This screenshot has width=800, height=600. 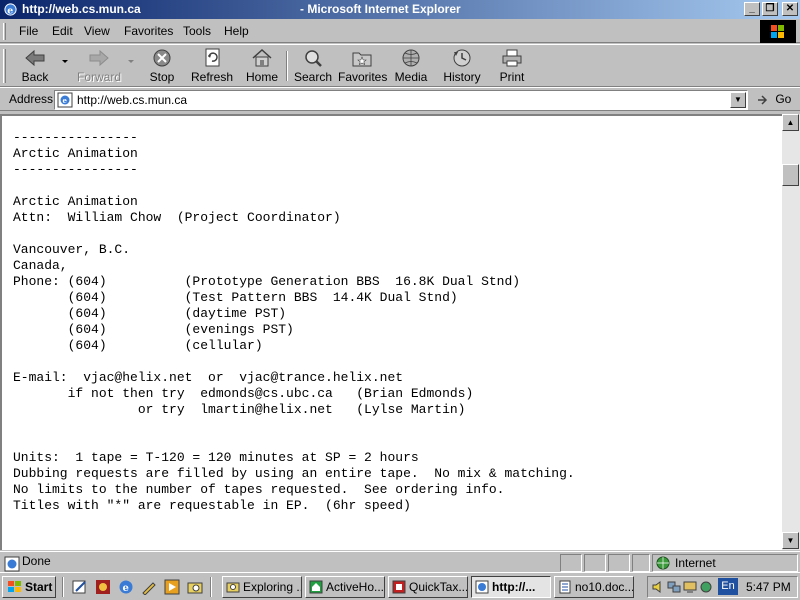 I want to click on address-dropdown-button: ▼, so click(x=738, y=100).